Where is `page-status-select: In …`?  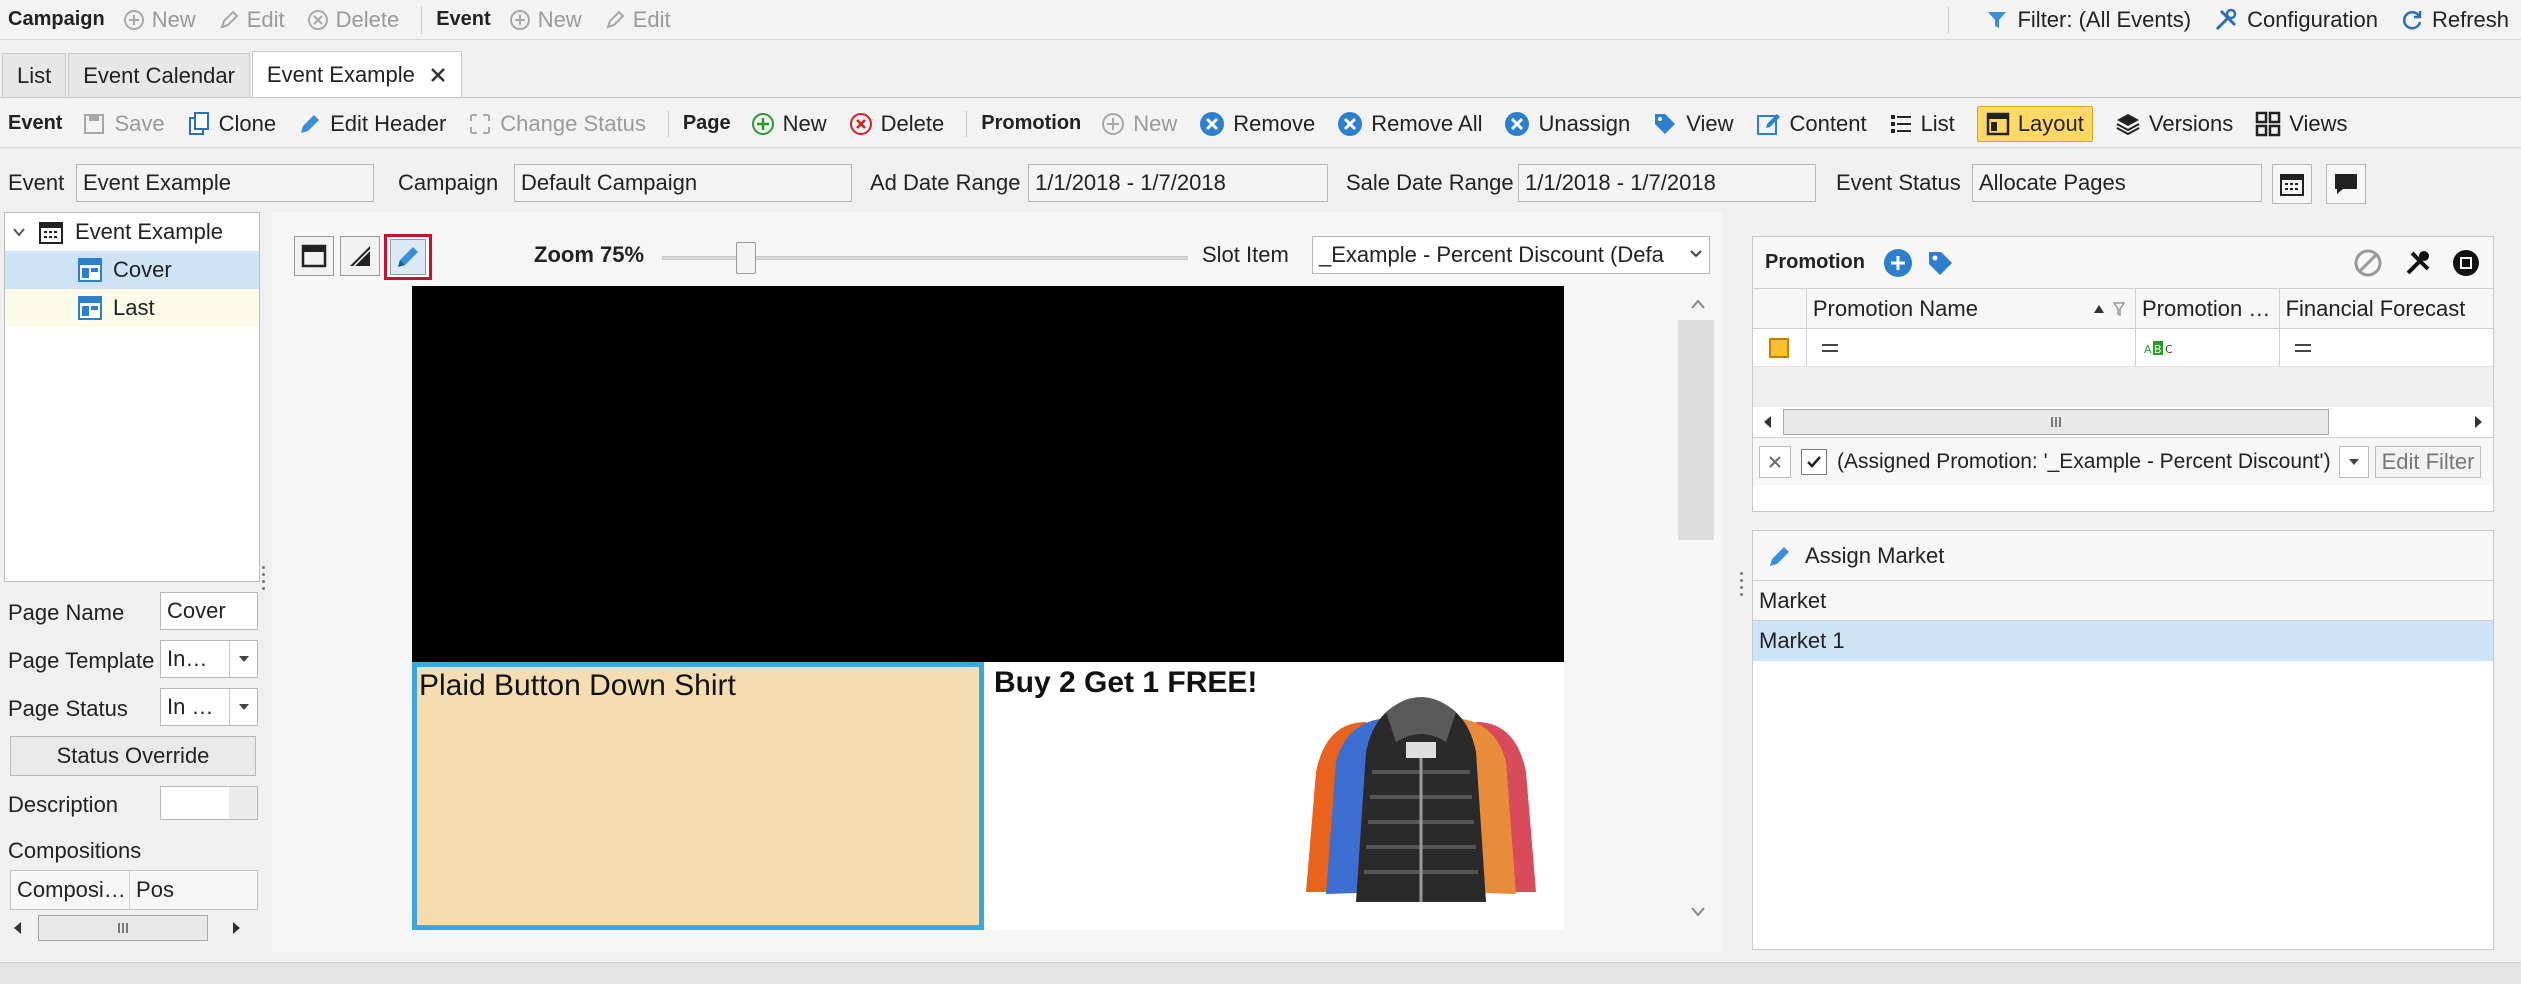
page-status-select: In … is located at coordinates (209, 707).